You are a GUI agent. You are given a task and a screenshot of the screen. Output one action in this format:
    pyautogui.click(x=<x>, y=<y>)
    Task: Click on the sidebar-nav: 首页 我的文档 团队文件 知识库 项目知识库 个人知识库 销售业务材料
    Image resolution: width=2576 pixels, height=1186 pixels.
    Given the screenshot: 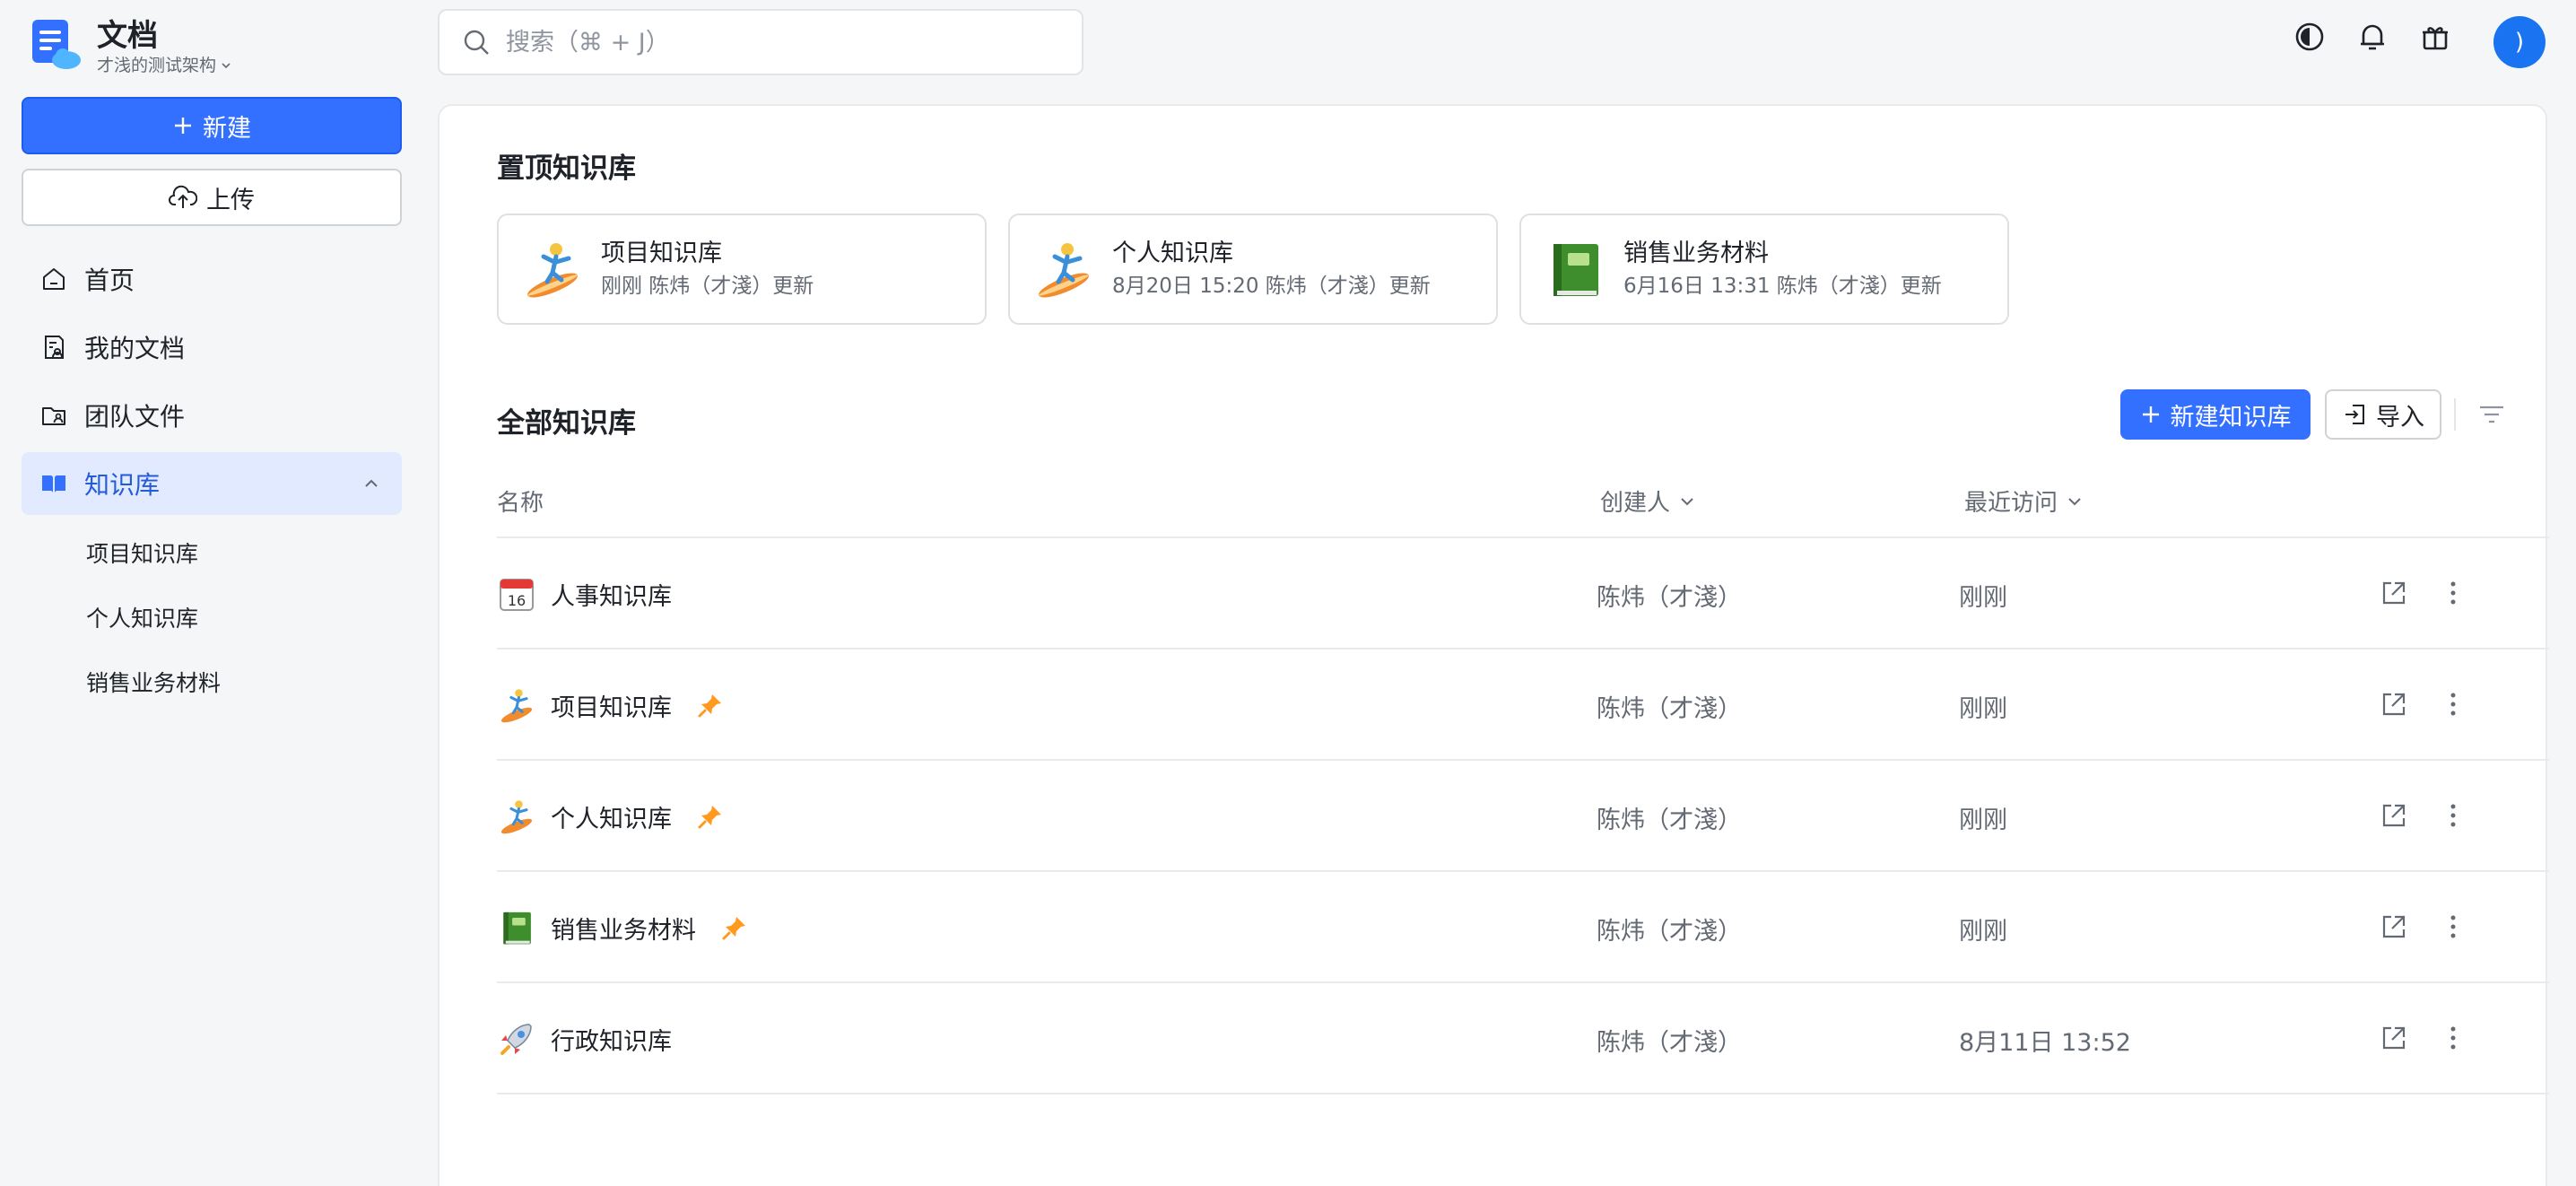 What is the action you would take?
    pyautogui.click(x=212, y=481)
    